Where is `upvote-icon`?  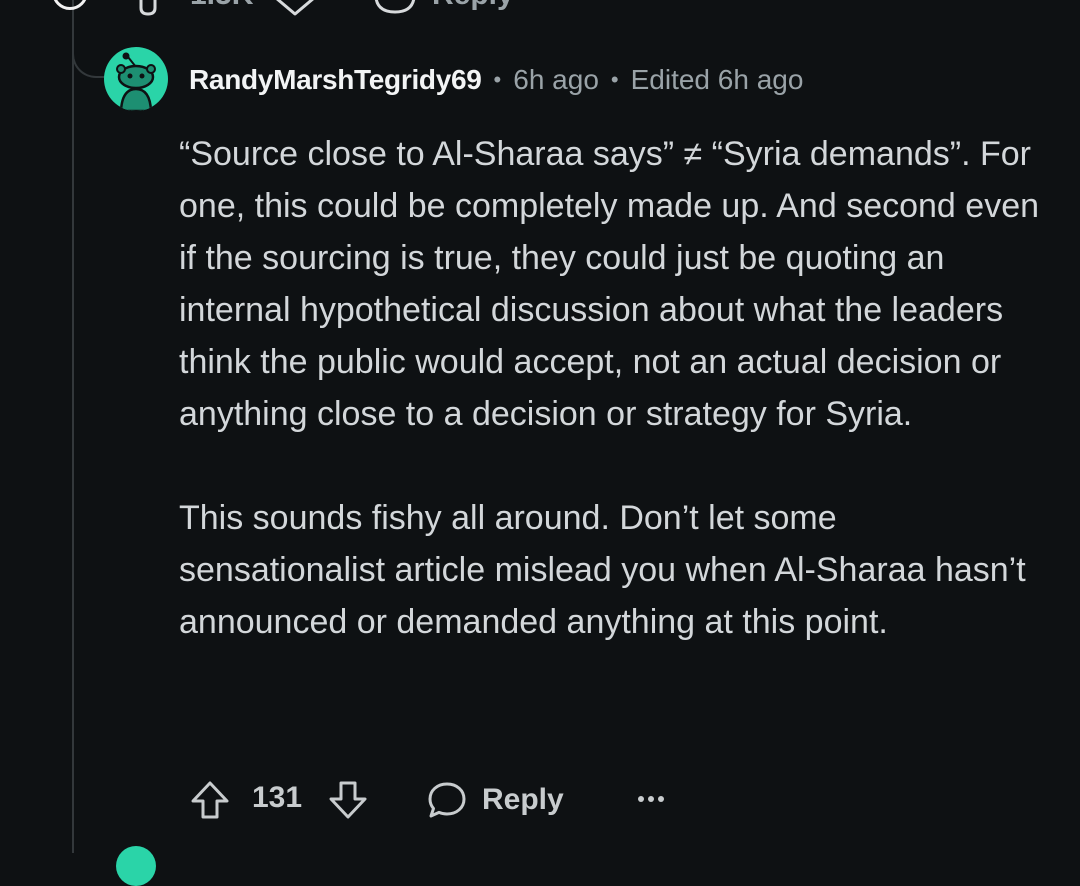
upvote-icon is located at coordinates (148, 9).